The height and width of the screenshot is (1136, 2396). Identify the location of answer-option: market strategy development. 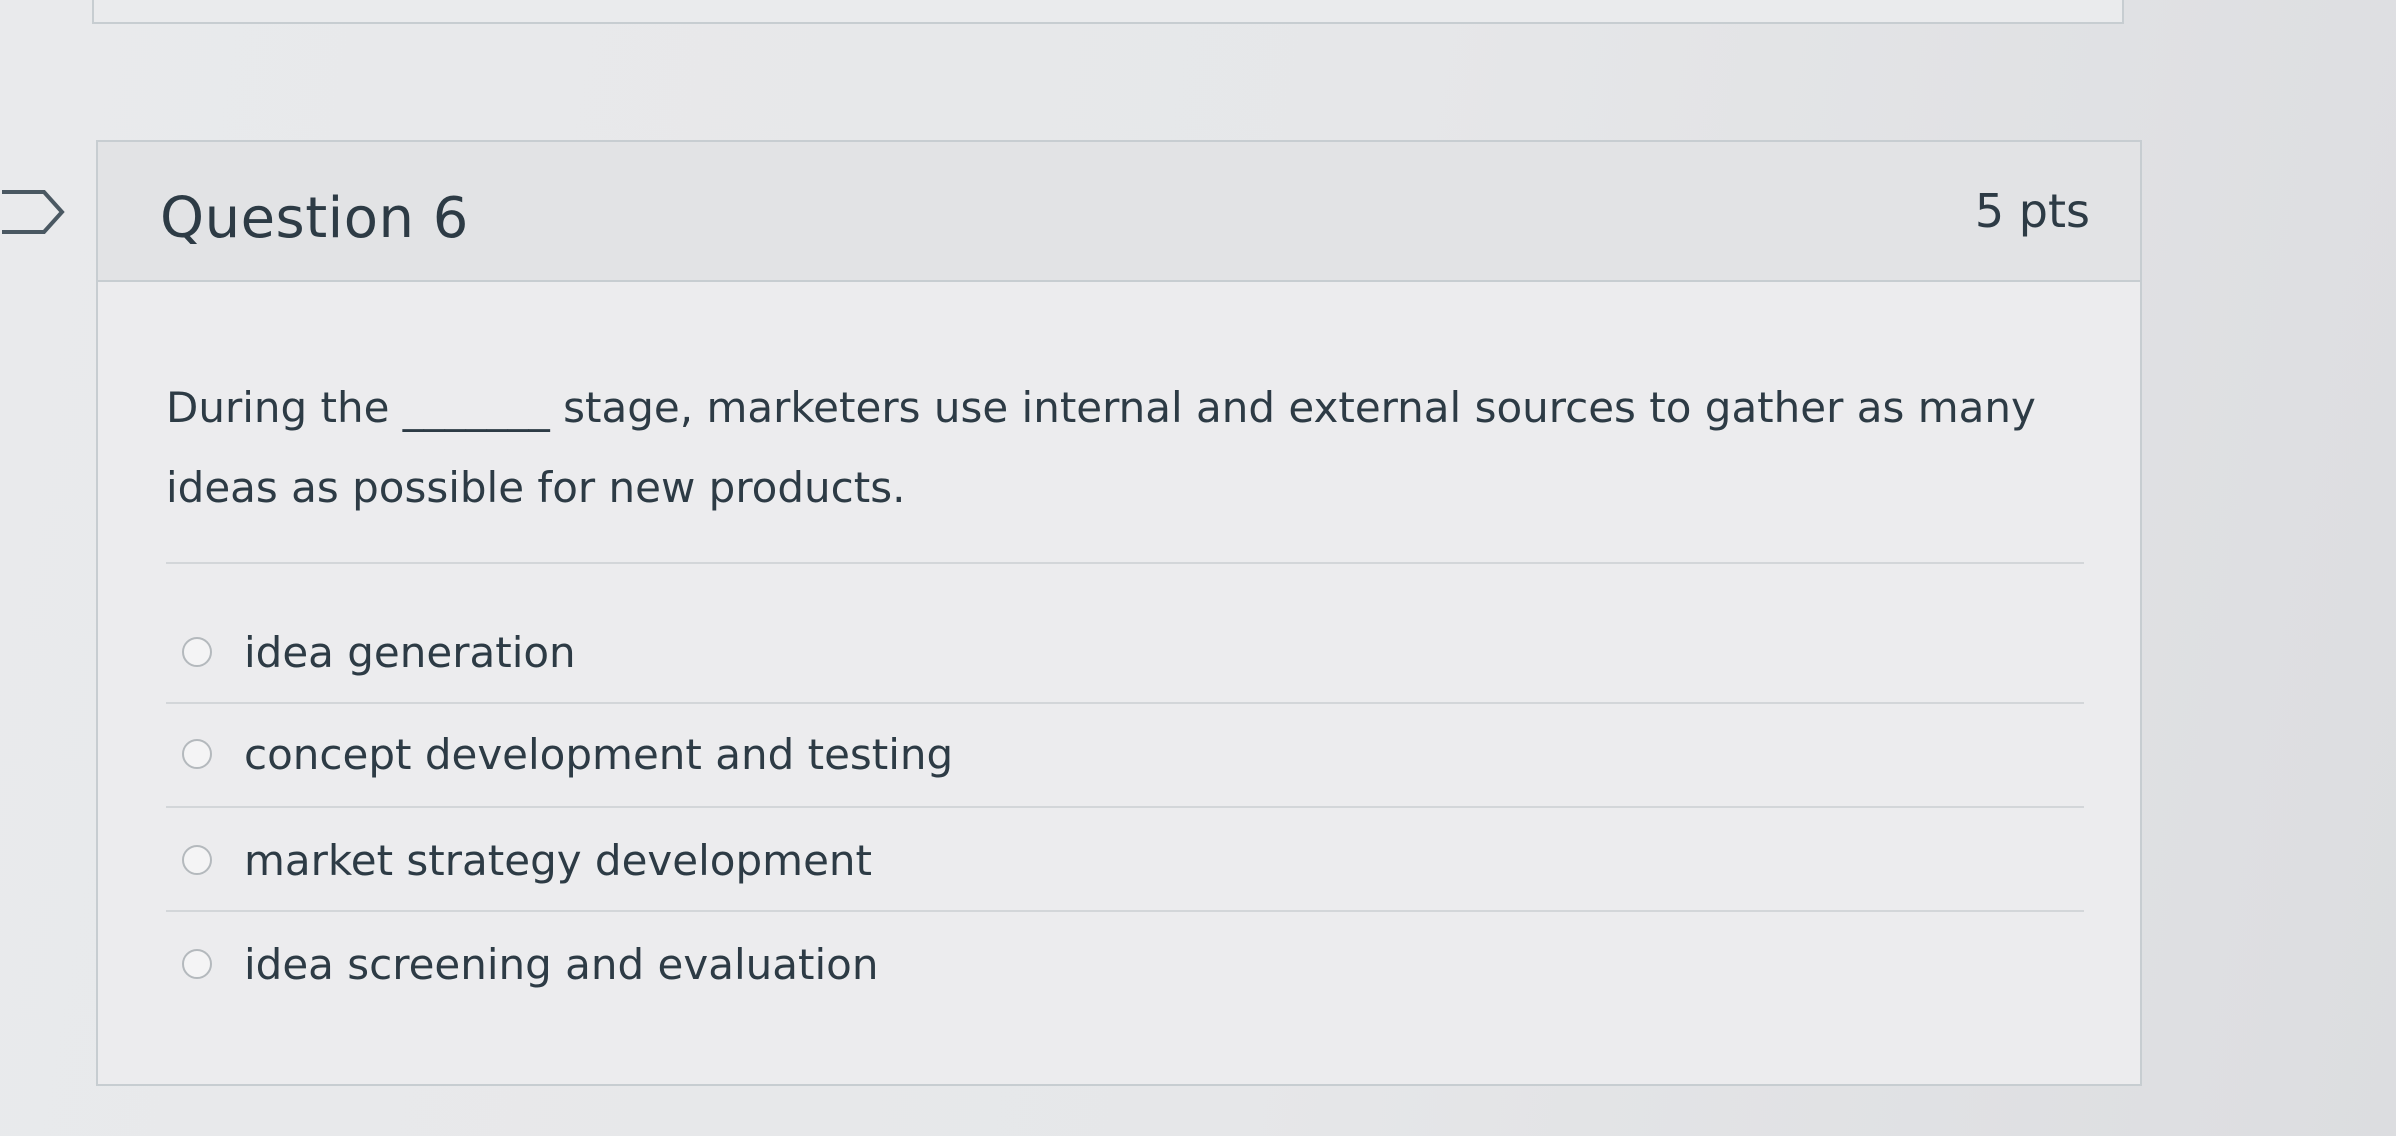
(527, 860).